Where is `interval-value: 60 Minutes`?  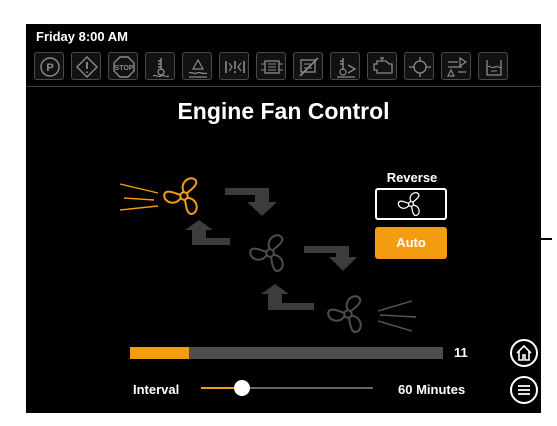 interval-value: 60 Minutes is located at coordinates (432, 389).